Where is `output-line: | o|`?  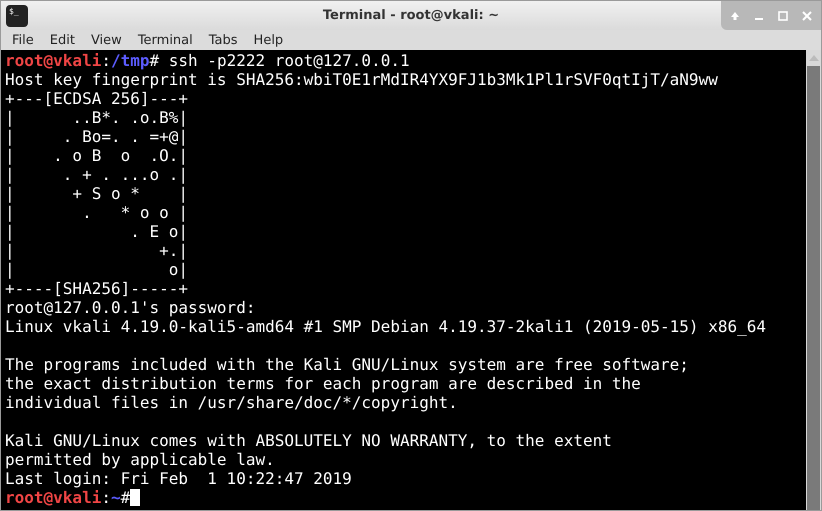
output-line: | o| is located at coordinates (96, 269).